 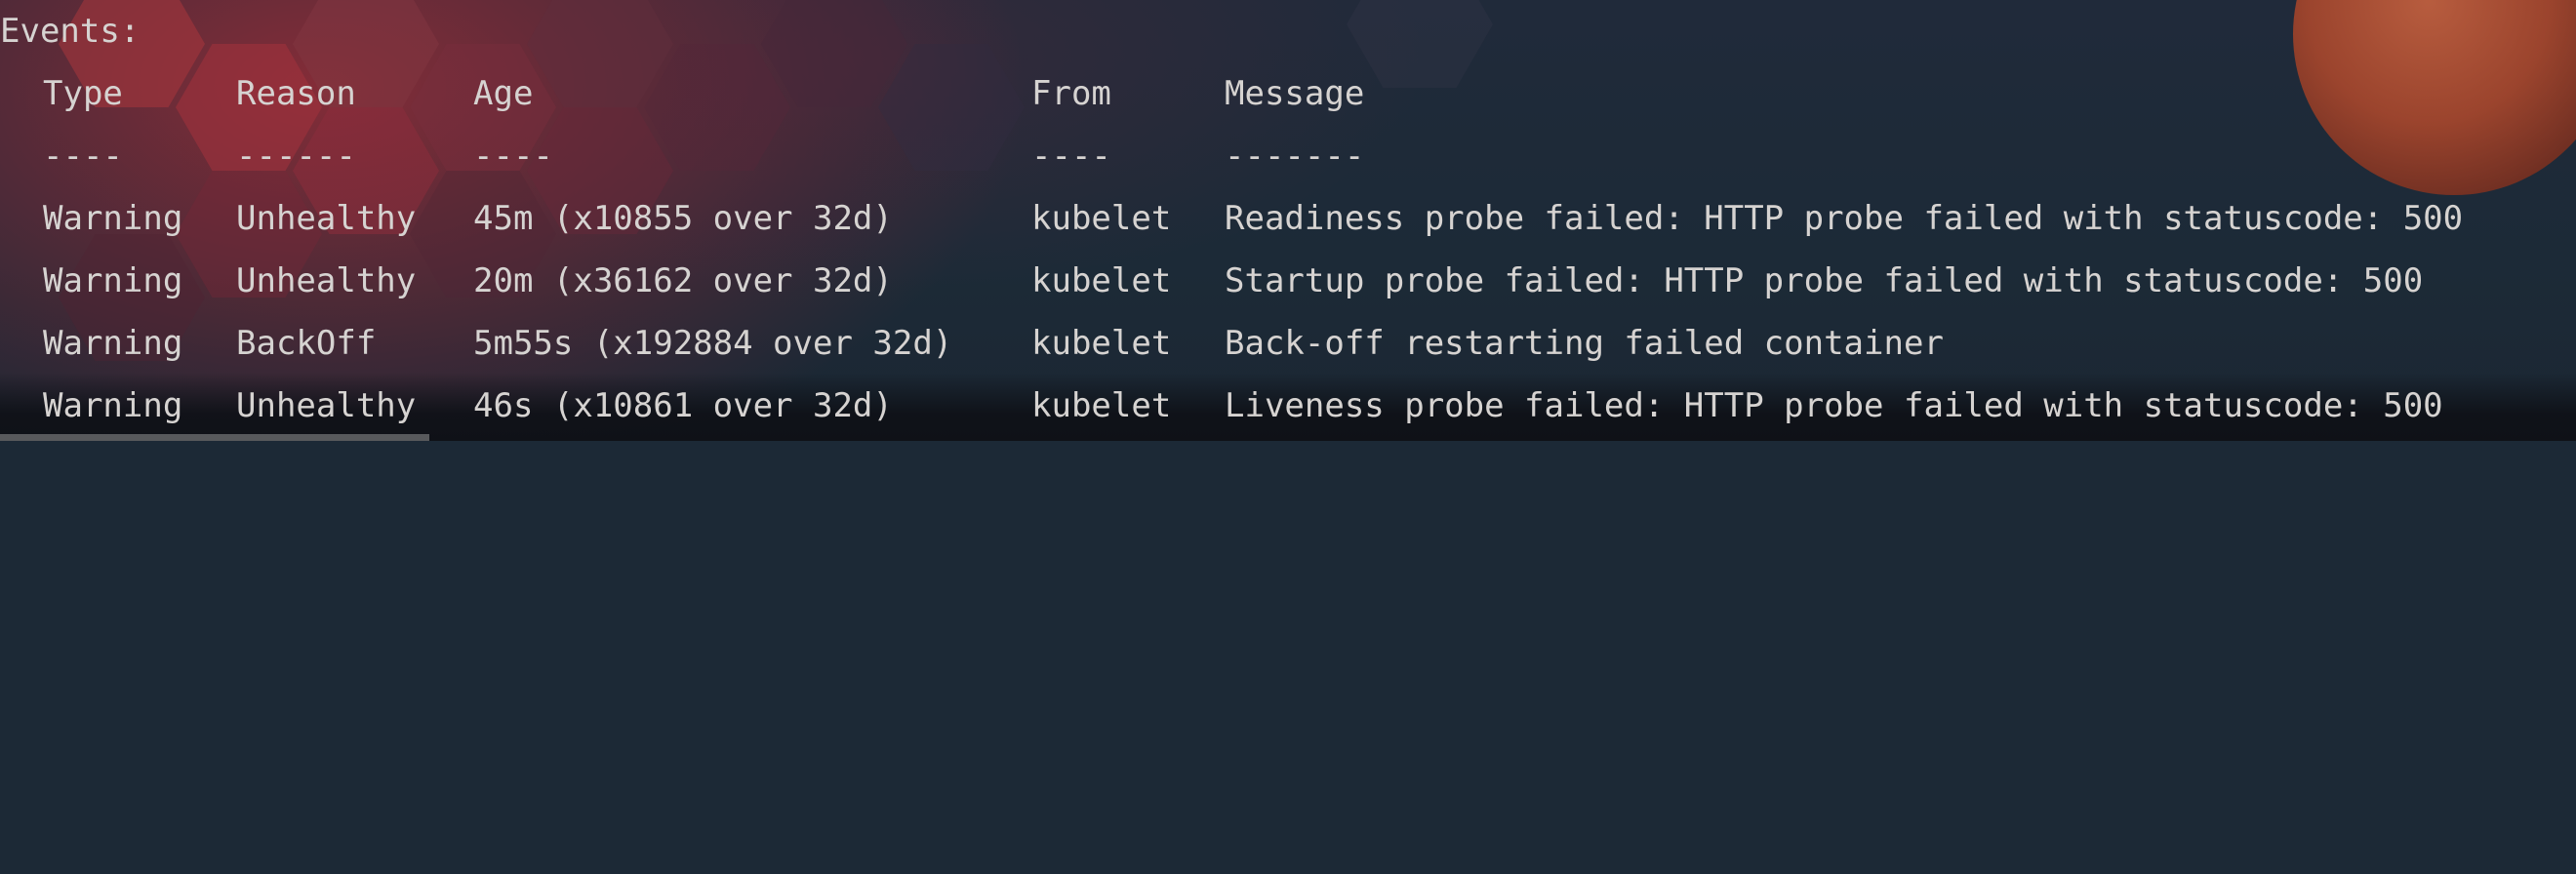 What do you see at coordinates (683, 280) in the screenshot?
I see `event-age: 20m (x36162 over 32d)` at bounding box center [683, 280].